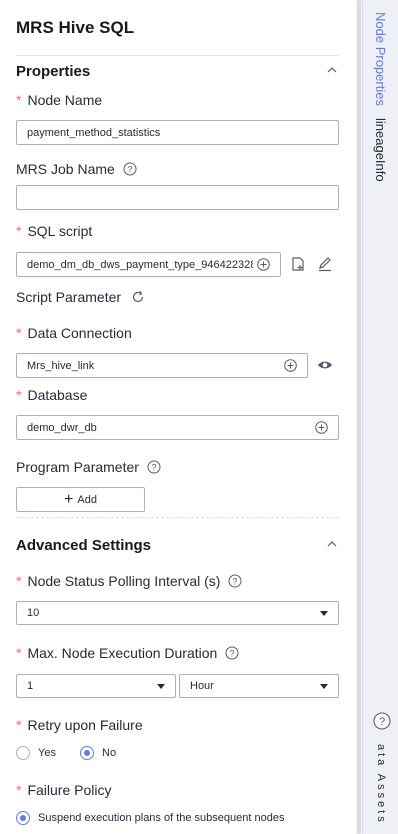 The height and width of the screenshot is (834, 398). Describe the element at coordinates (54, 231) in the screenshot. I see `sql-script-label: * SQL script` at that location.